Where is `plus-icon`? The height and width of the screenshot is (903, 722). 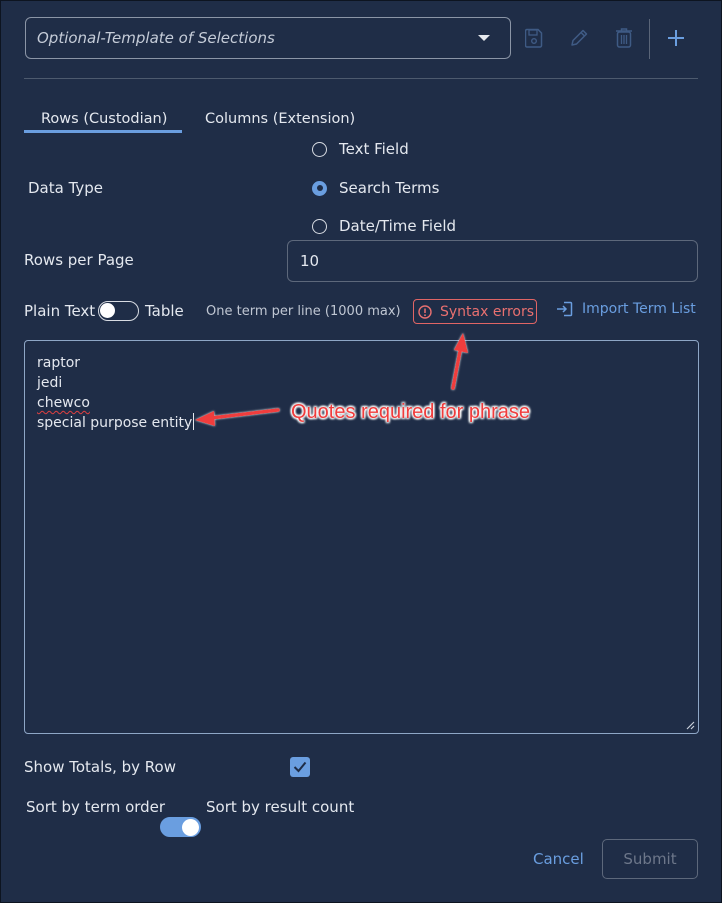 plus-icon is located at coordinates (676, 38).